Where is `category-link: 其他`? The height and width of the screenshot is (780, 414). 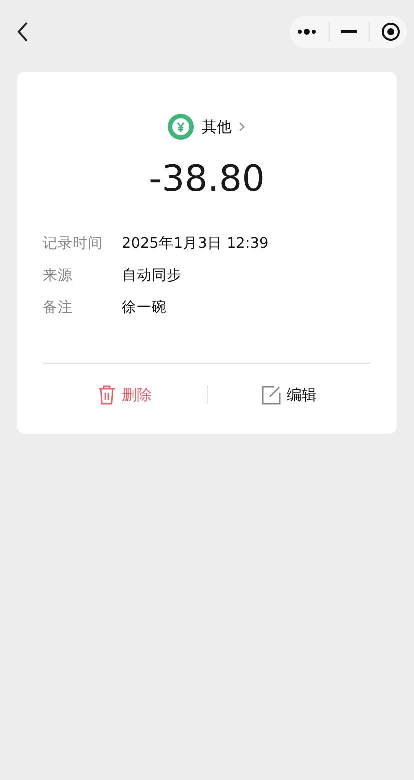
category-link: 其他 is located at coordinates (207, 127).